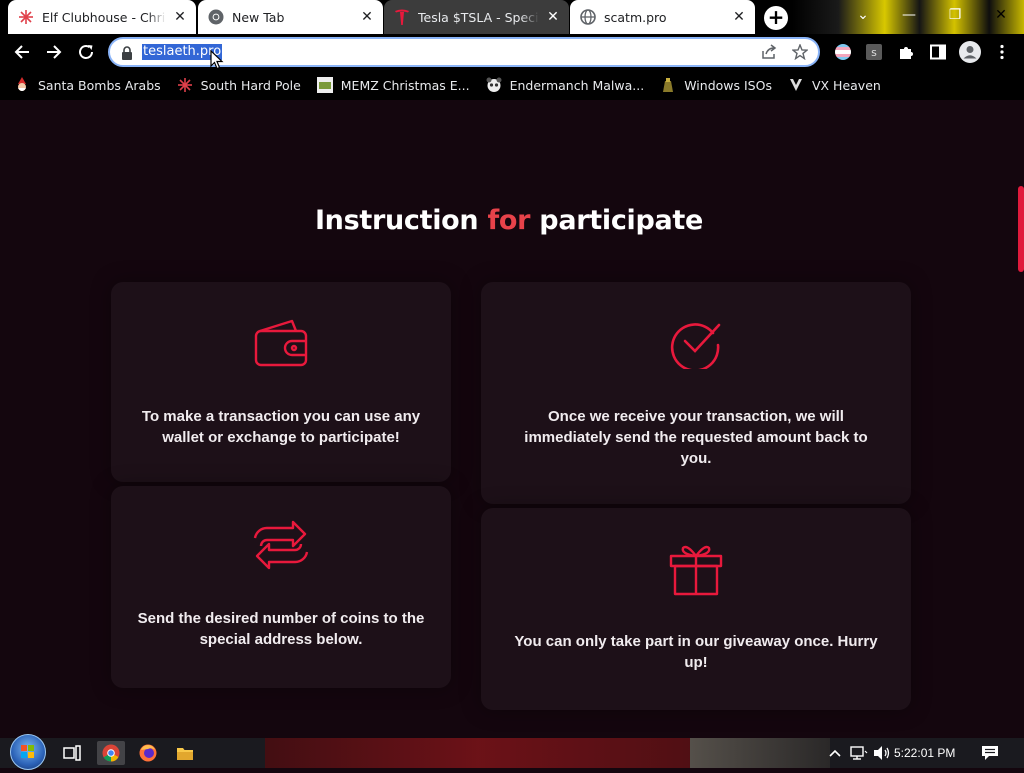  What do you see at coordinates (835, 753) in the screenshot?
I see `tray-chevron-icon` at bounding box center [835, 753].